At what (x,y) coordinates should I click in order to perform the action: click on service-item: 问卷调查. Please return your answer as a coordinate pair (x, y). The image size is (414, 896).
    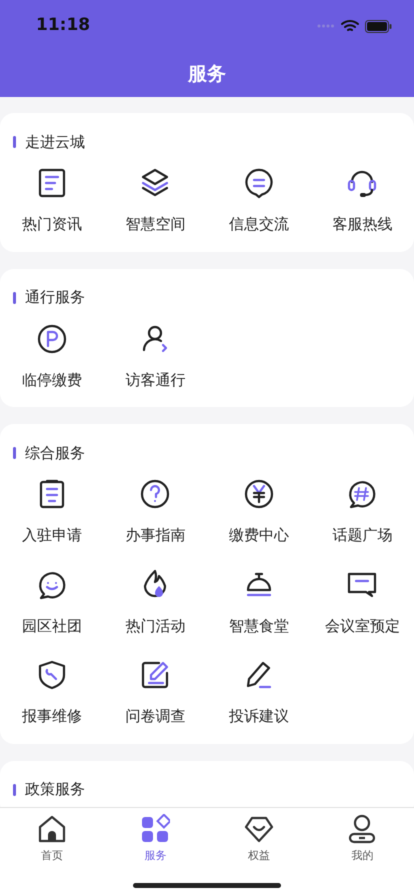
    Looking at the image, I should click on (155, 693).